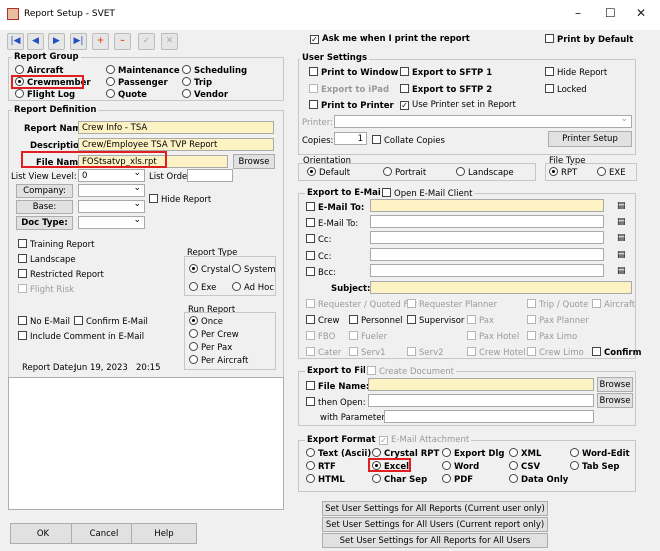 The image size is (660, 551). What do you see at coordinates (600, 453) in the screenshot?
I see `radio-word-edit: Word-Edit` at bounding box center [600, 453].